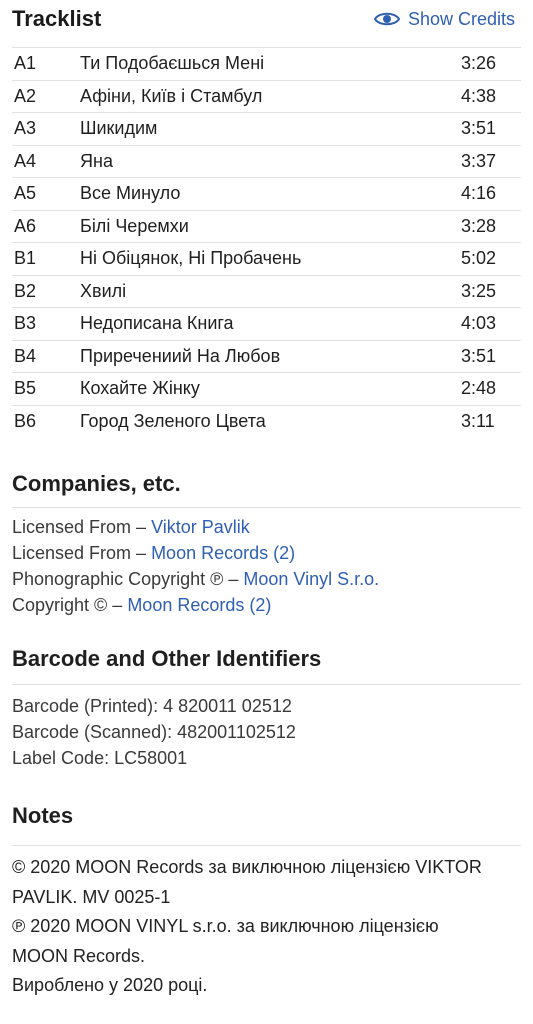 This screenshot has width=533, height=1024. Describe the element at coordinates (266, 389) in the screenshot. I see `track-row: B5 Кохайте Жінку 2:48` at that location.